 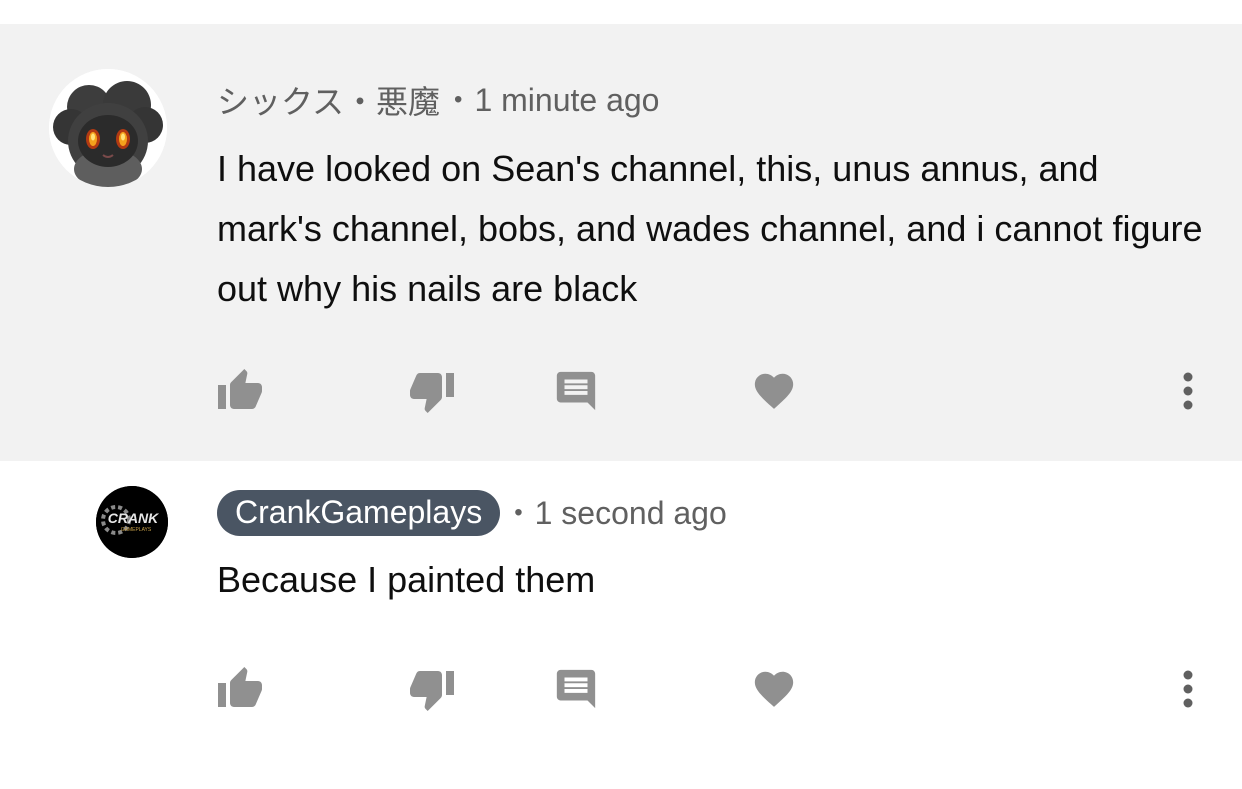 I want to click on replier-avatar: CRANK GAMEPLAYS, so click(x=132, y=522).